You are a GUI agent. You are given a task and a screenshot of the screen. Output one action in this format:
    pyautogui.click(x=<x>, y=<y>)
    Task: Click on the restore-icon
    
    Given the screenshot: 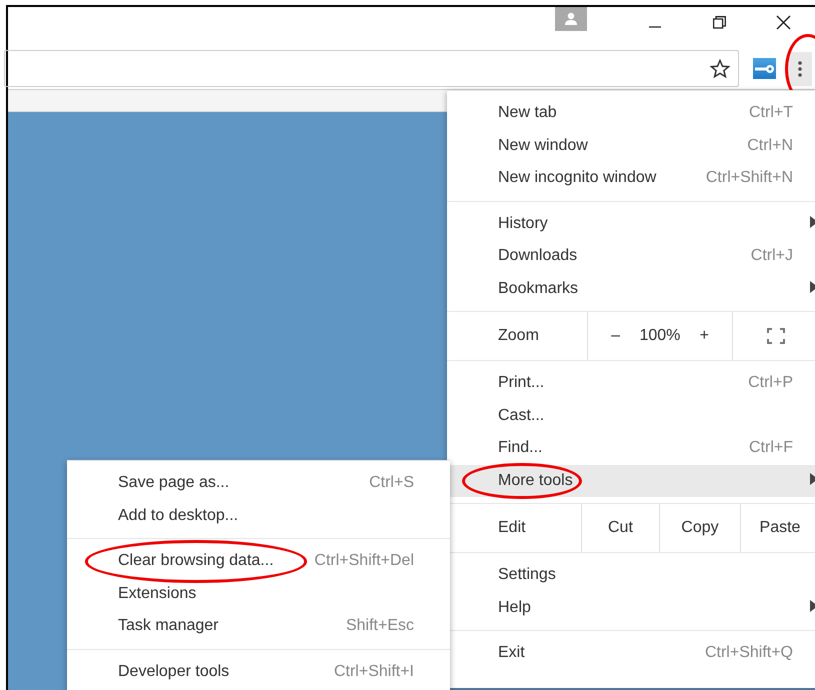 What is the action you would take?
    pyautogui.click(x=719, y=22)
    